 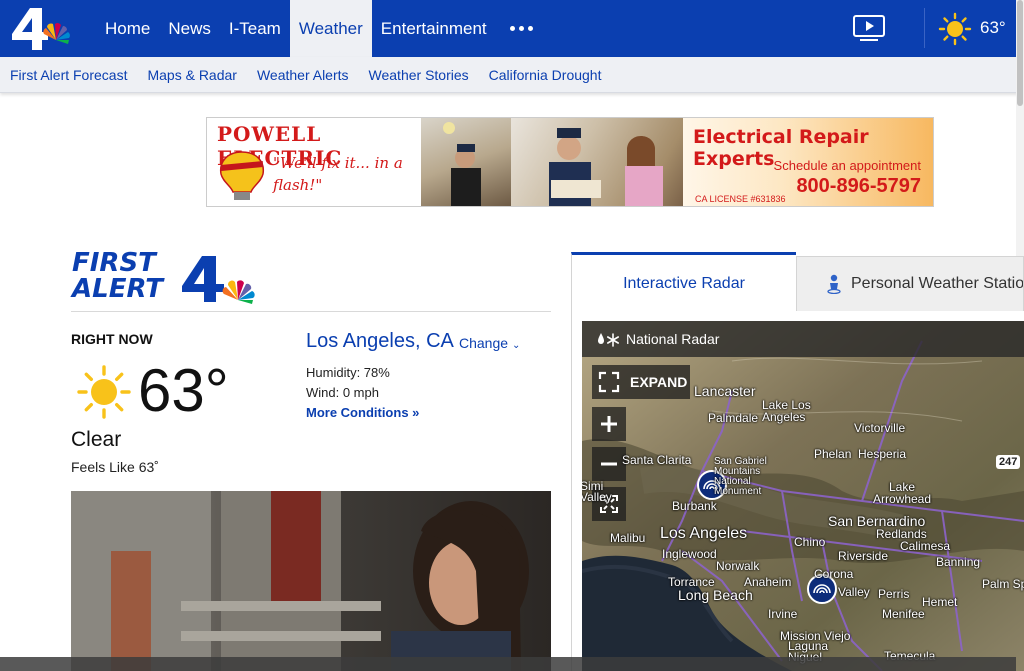 I want to click on map-label: Menifee, so click(x=903, y=614).